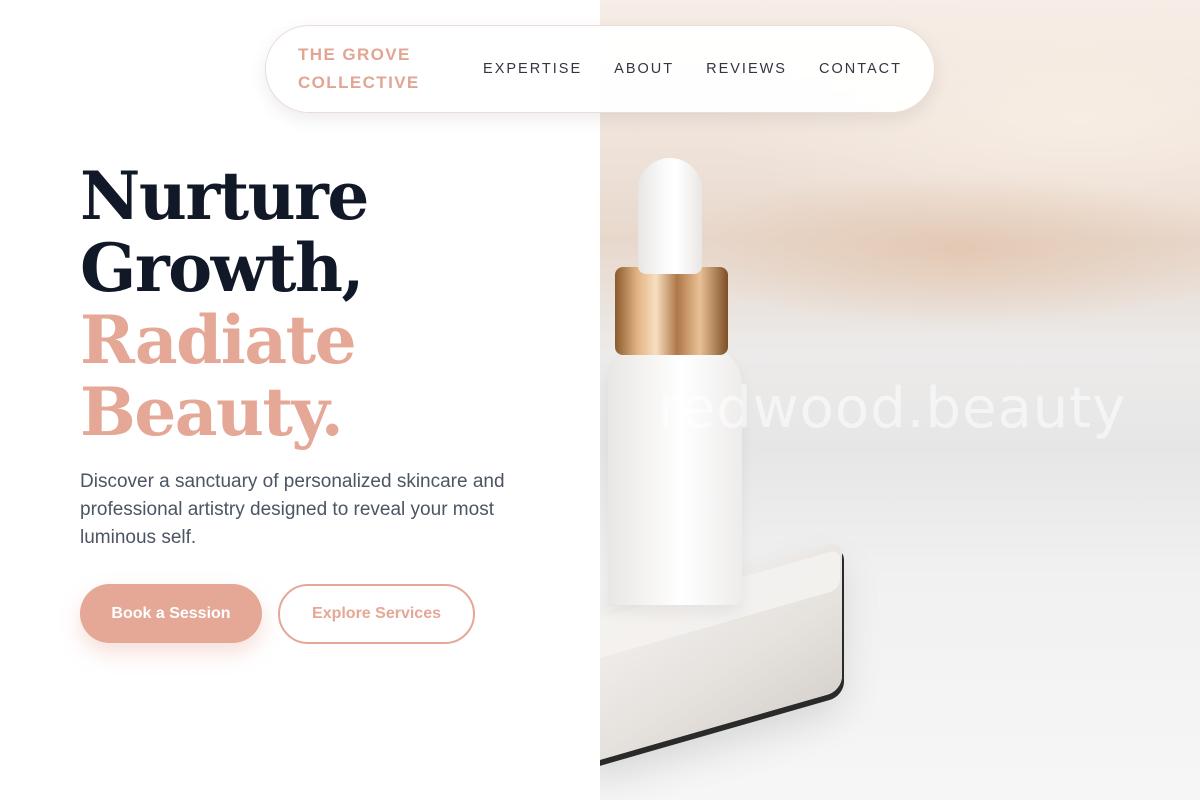 The width and height of the screenshot is (1200, 800). Describe the element at coordinates (644, 69) in the screenshot. I see `nav-link-about: ABOUT` at that location.